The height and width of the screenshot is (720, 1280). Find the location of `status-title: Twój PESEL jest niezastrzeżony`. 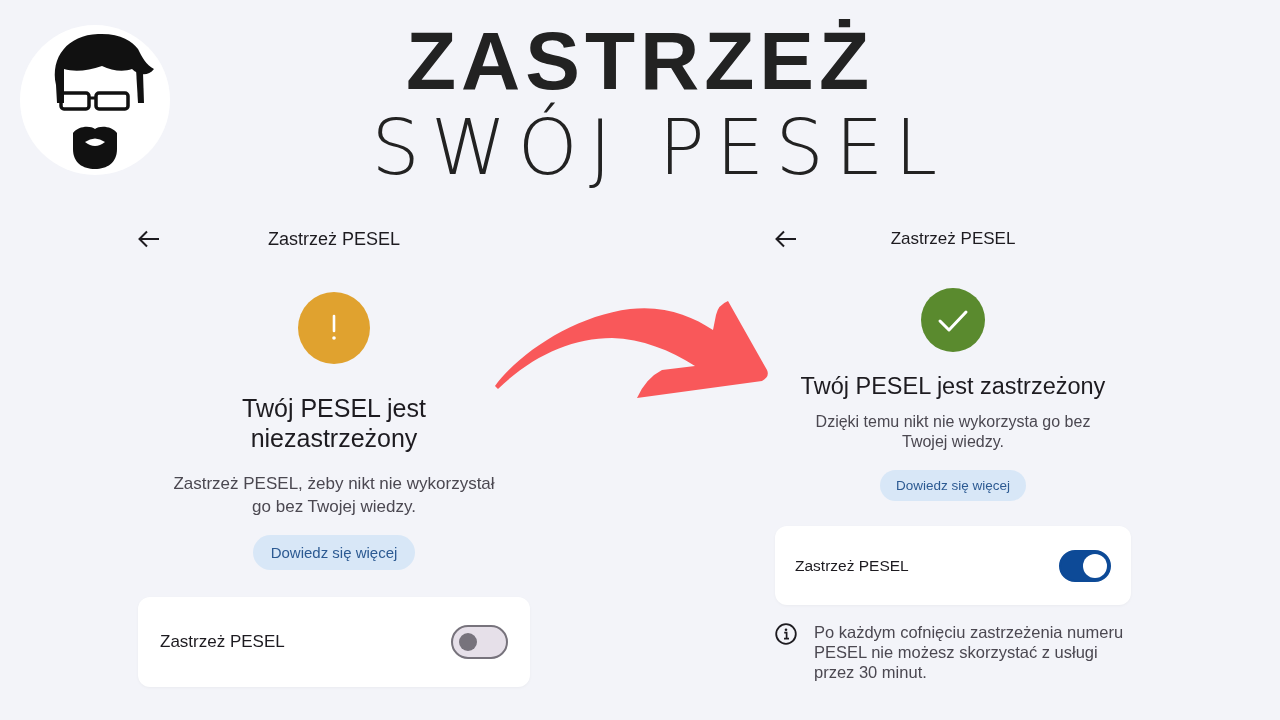

status-title: Twój PESEL jest niezastrzeżony is located at coordinates (334, 423).